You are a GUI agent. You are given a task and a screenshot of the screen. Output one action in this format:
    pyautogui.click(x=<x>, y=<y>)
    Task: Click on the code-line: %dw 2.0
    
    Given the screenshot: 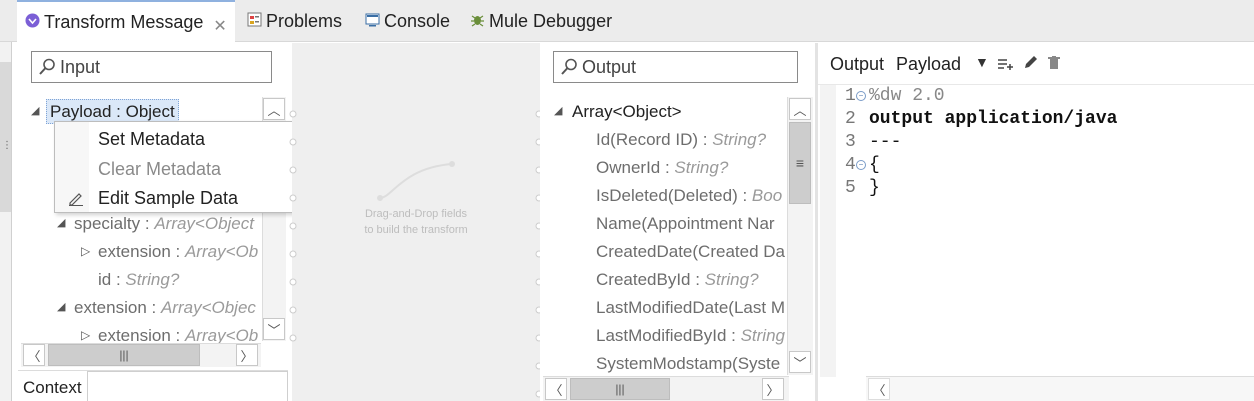 What is the action you would take?
    pyautogui.click(x=907, y=96)
    